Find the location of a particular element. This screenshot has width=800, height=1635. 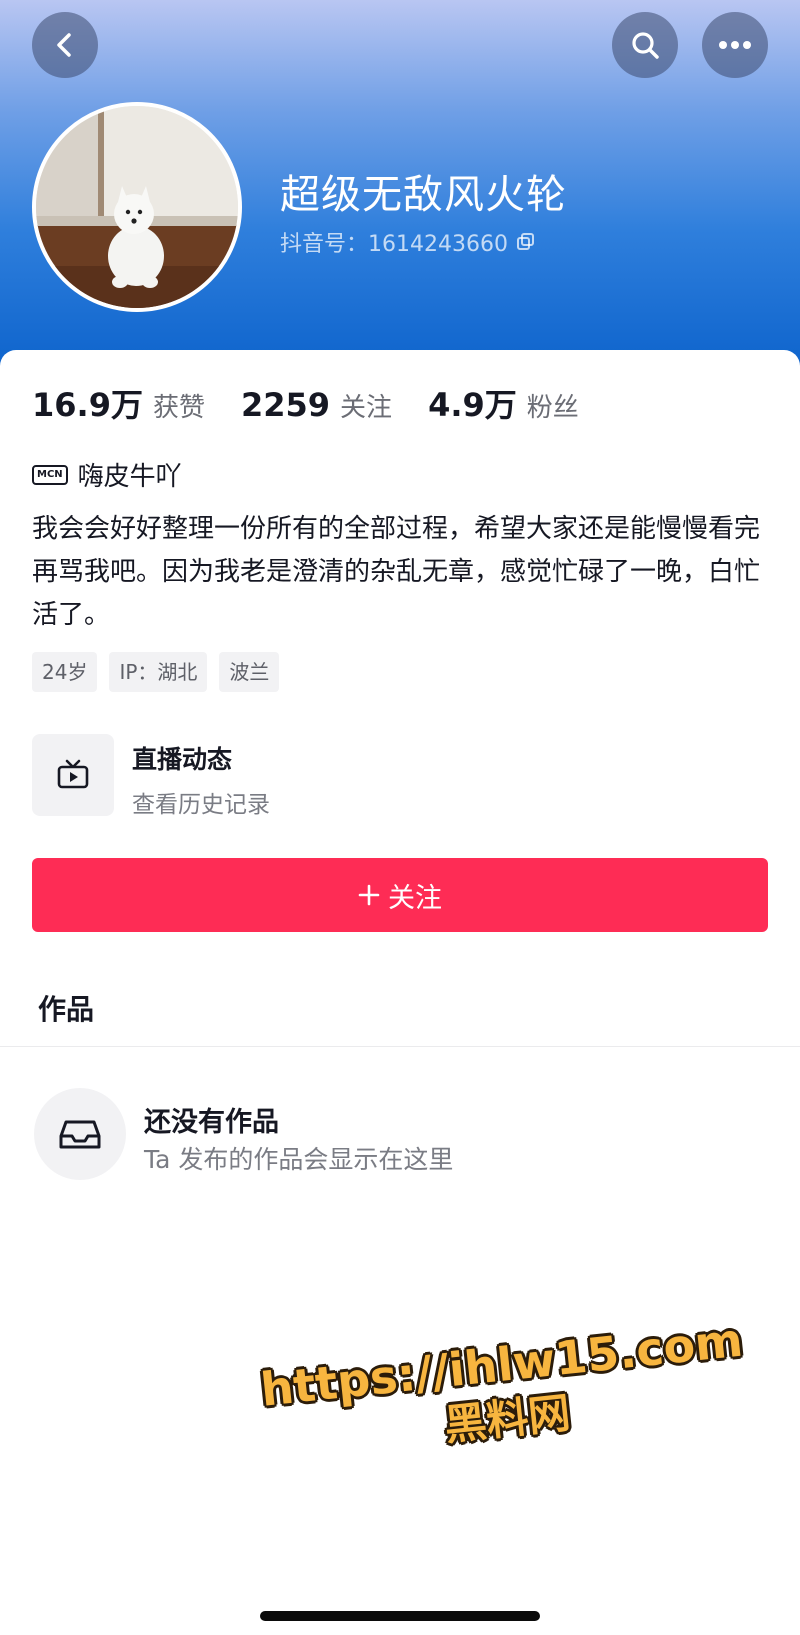

tag-age: 24岁 is located at coordinates (65, 672).